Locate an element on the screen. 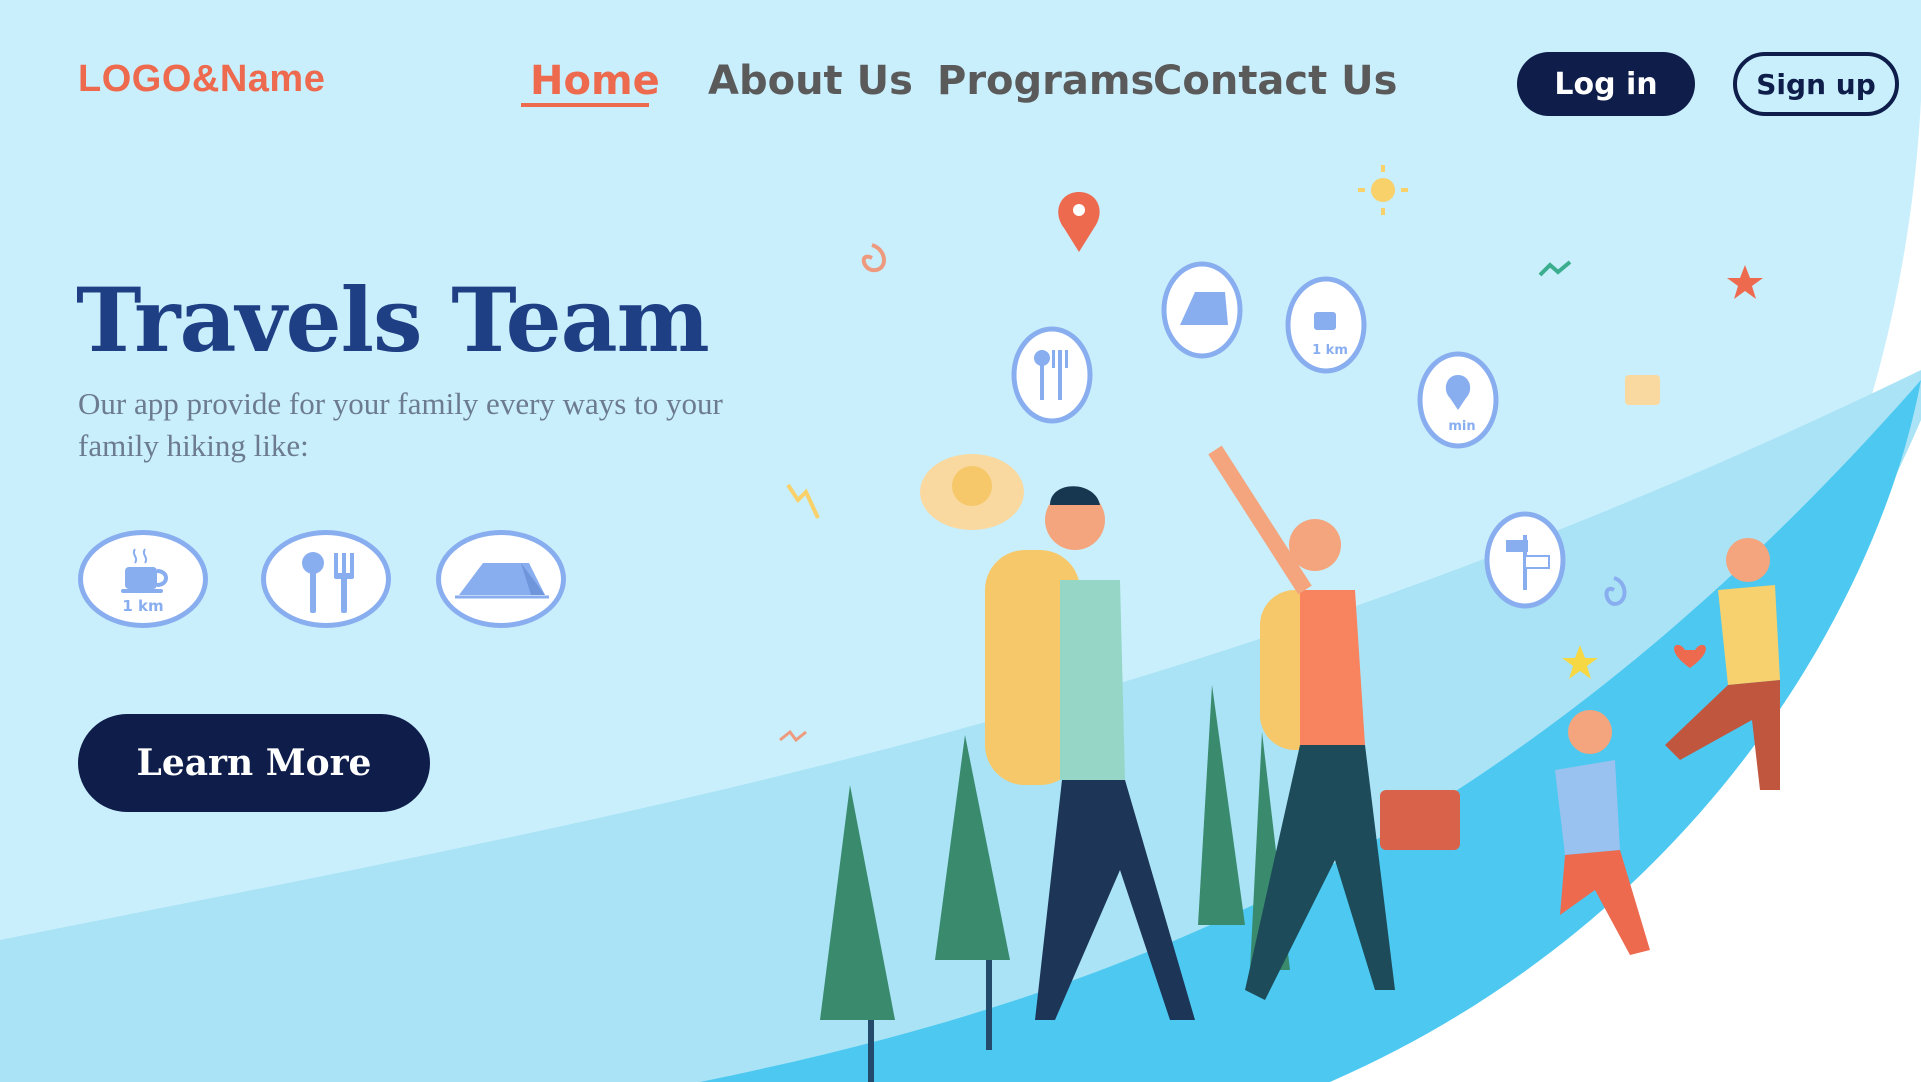 The width and height of the screenshot is (1921, 1082). nav-programs-link: Programs is located at coordinates (1045, 81).